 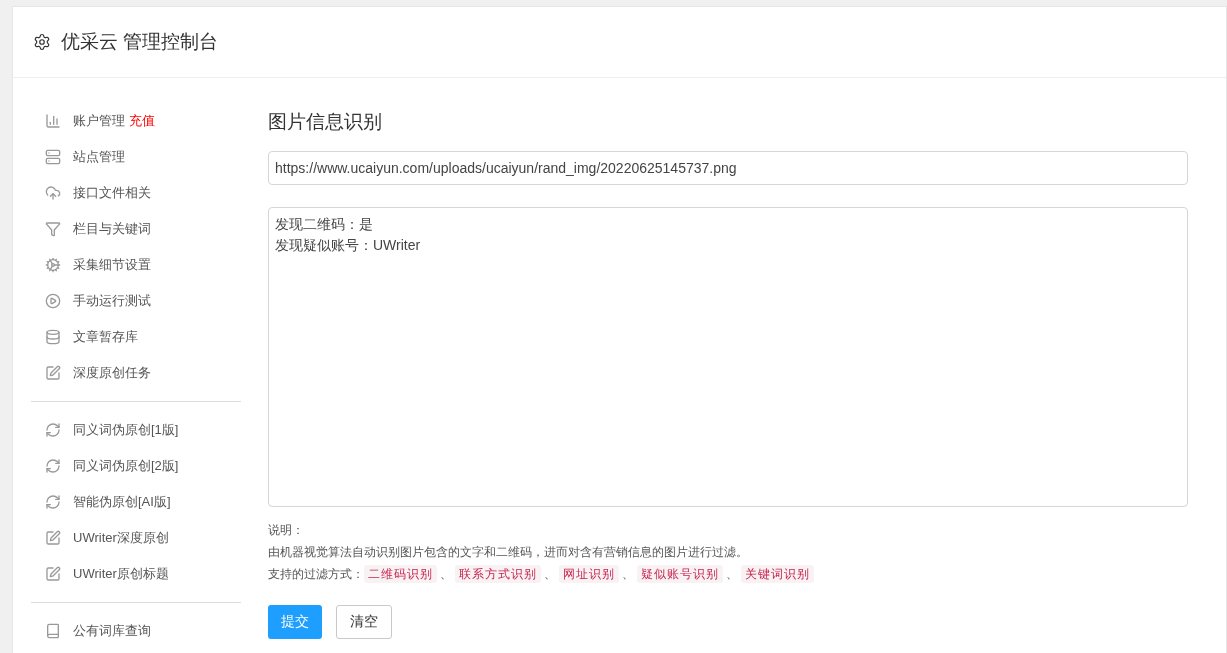 What do you see at coordinates (589, 573) in the screenshot?
I see `filter-tag: 网址识别` at bounding box center [589, 573].